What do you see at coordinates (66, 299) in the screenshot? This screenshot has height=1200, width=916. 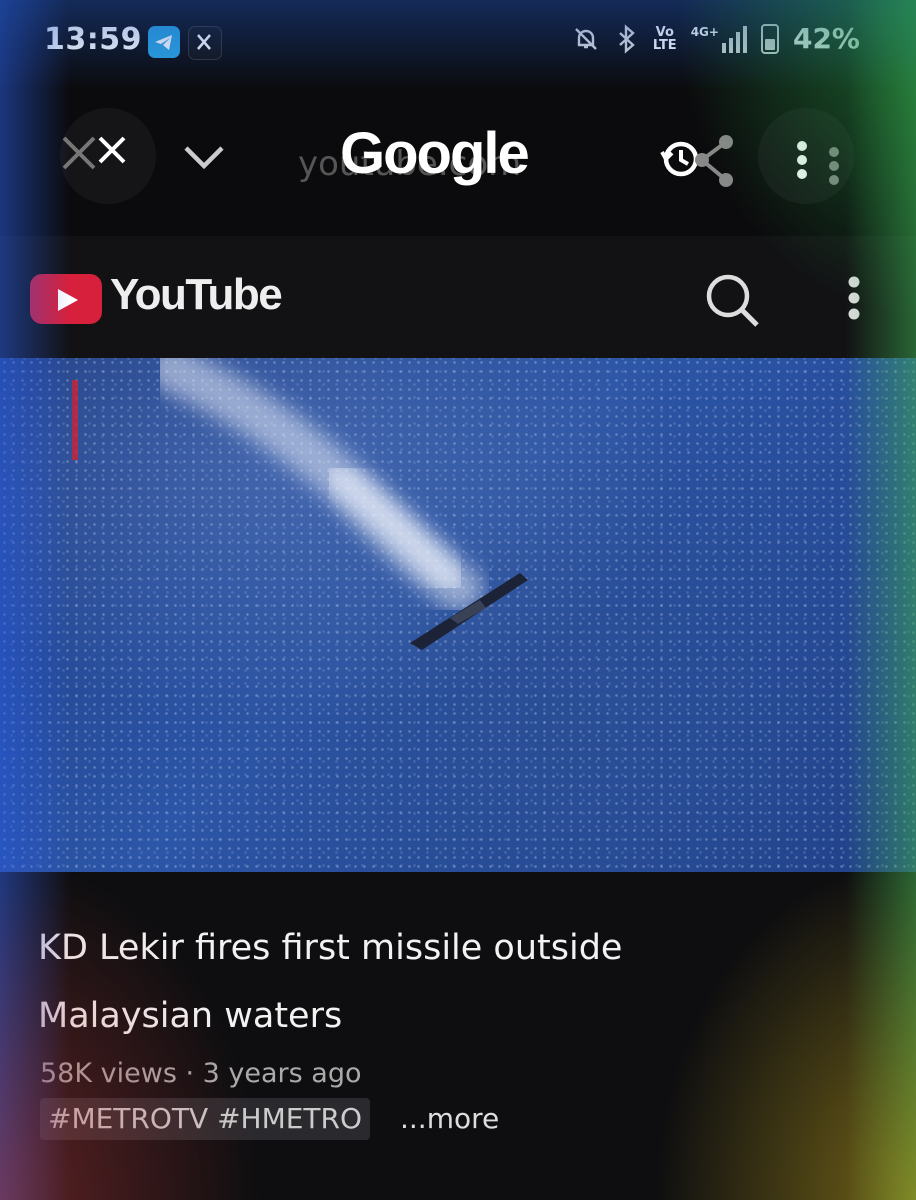 I see `youtube-logo-icon` at bounding box center [66, 299].